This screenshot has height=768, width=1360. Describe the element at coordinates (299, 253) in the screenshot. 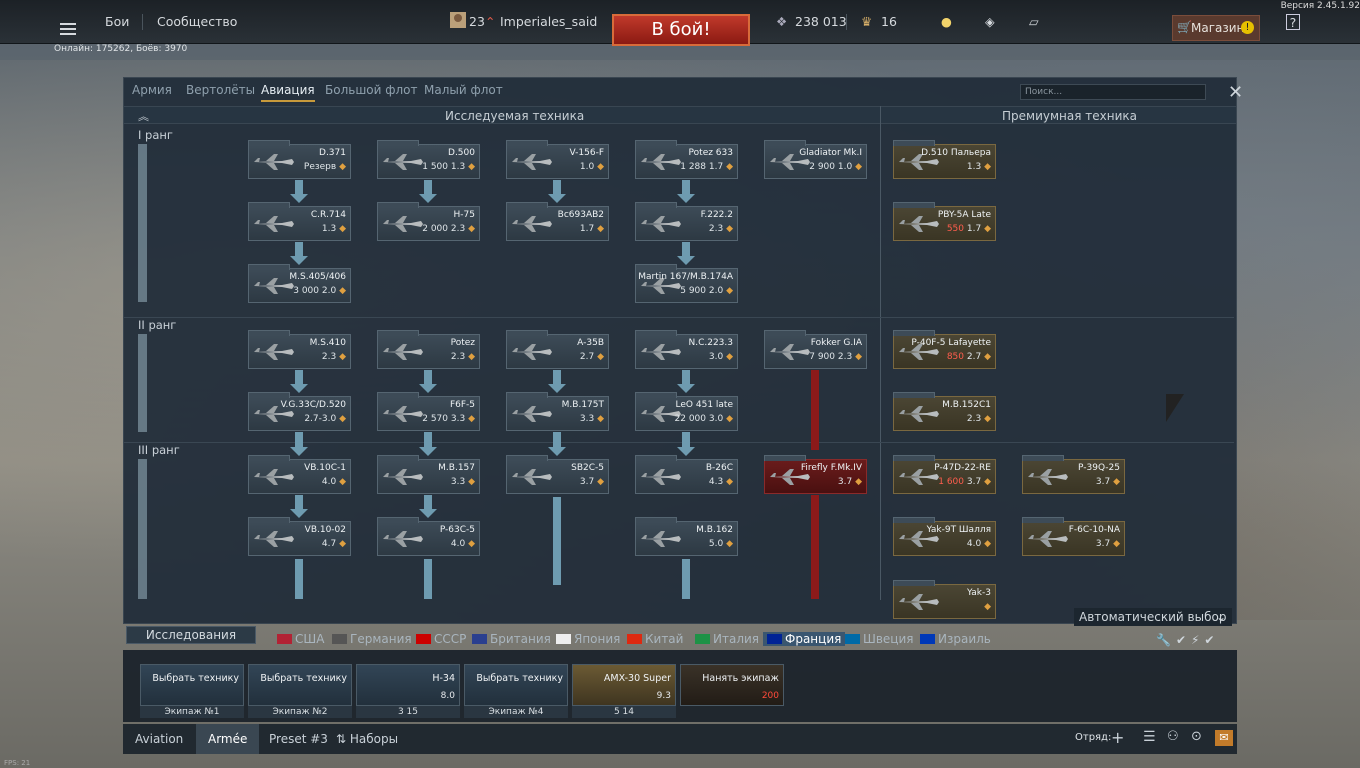

I see `research-arrow` at that location.